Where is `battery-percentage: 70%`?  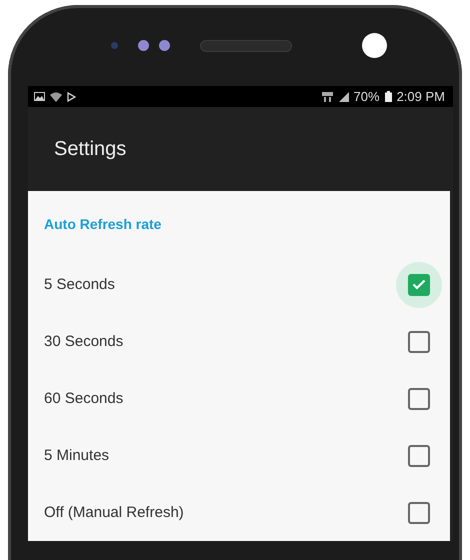 battery-percentage: 70% is located at coordinates (367, 96).